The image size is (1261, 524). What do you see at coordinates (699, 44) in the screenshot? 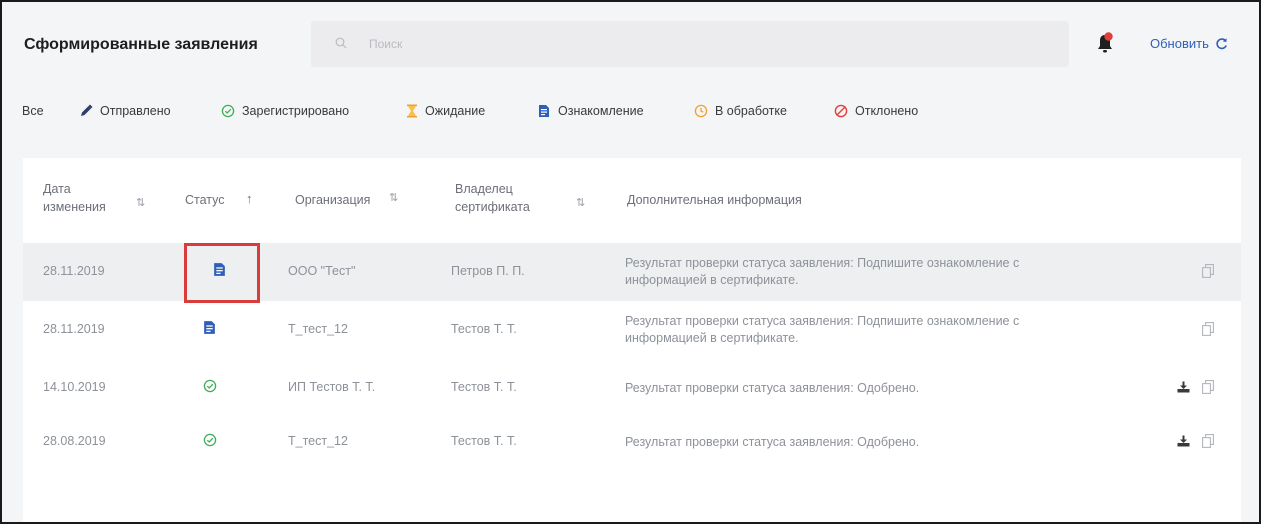
I see `search-input` at bounding box center [699, 44].